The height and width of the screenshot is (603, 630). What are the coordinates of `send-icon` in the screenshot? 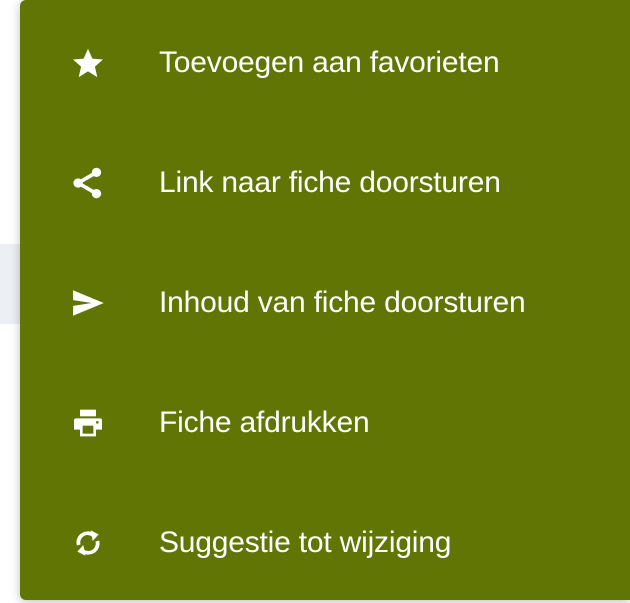 It's located at (88, 303).